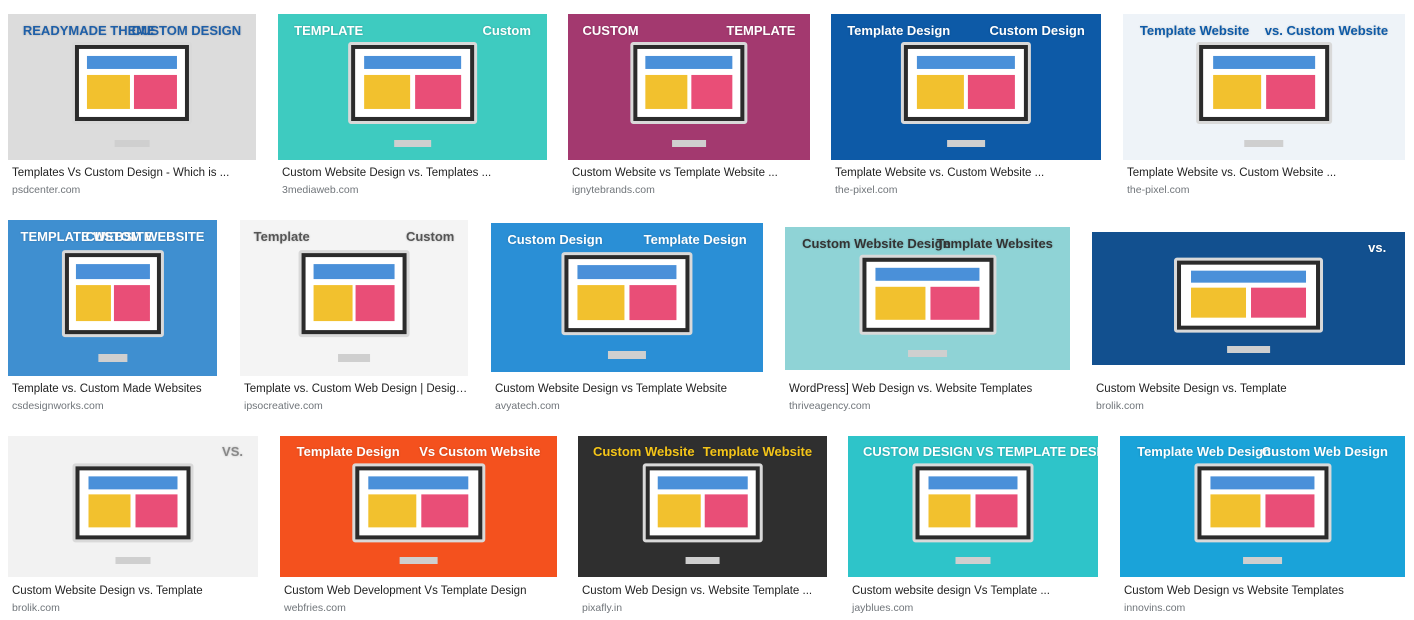 The image size is (1414, 620). I want to click on result-domain: webfries.com, so click(315, 608).